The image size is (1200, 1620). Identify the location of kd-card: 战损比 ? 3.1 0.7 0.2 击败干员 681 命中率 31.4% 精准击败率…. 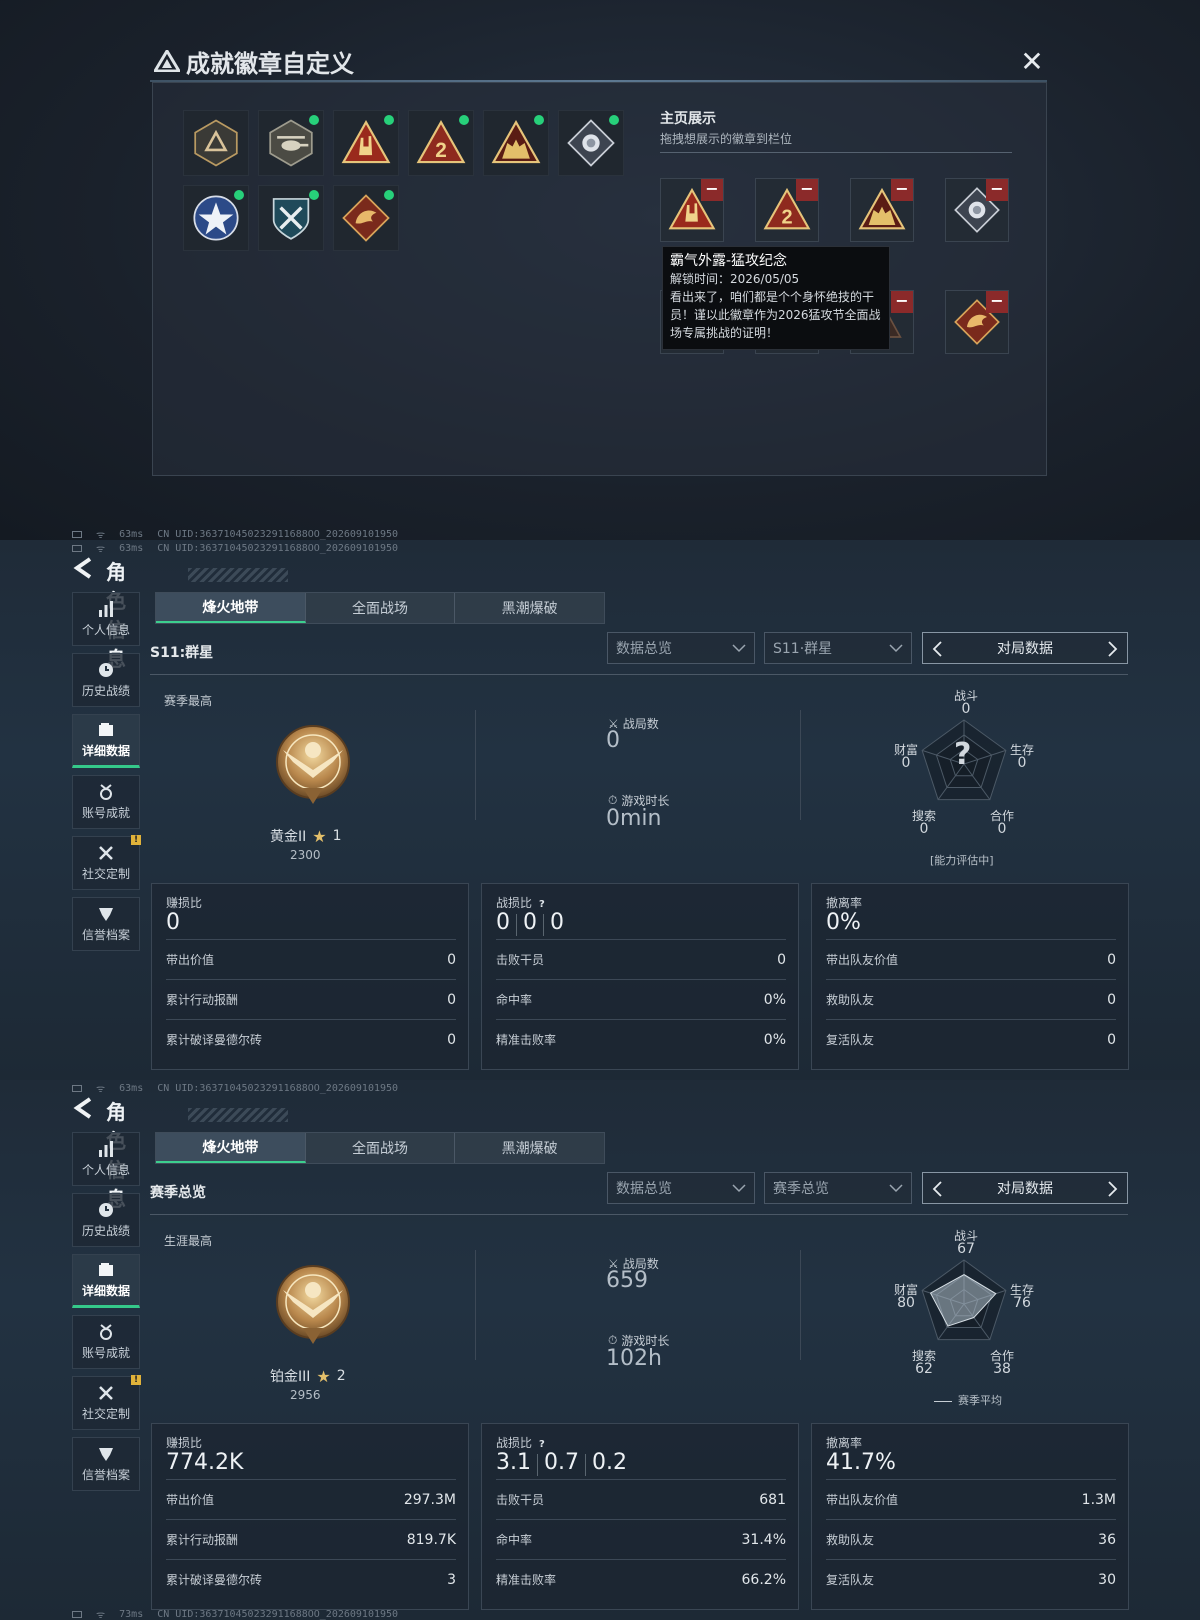
(640, 1516).